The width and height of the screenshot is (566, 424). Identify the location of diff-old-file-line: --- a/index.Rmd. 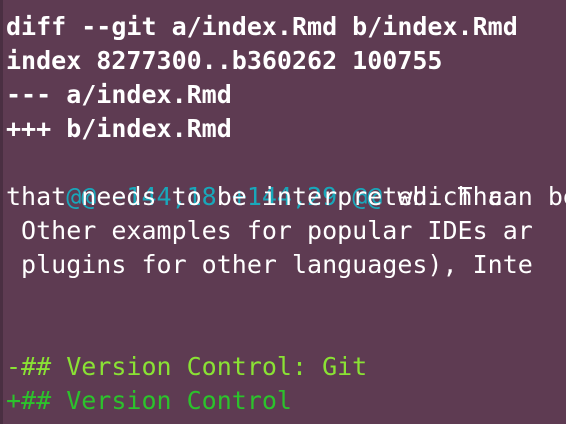
(119, 94).